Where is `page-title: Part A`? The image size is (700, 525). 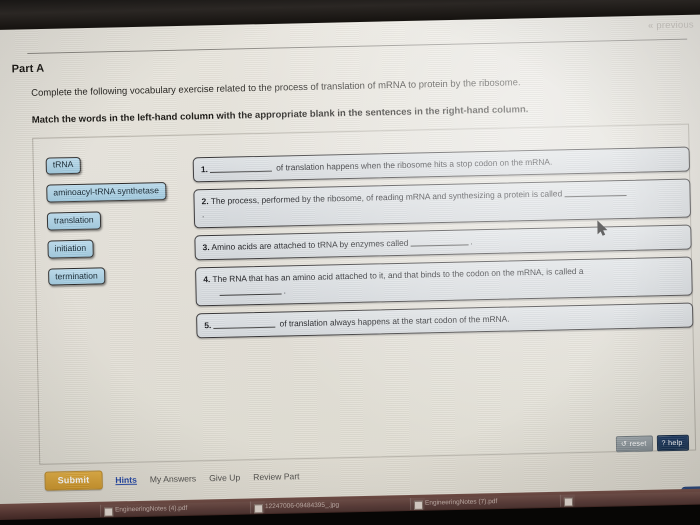
page-title: Part A is located at coordinates (28, 69).